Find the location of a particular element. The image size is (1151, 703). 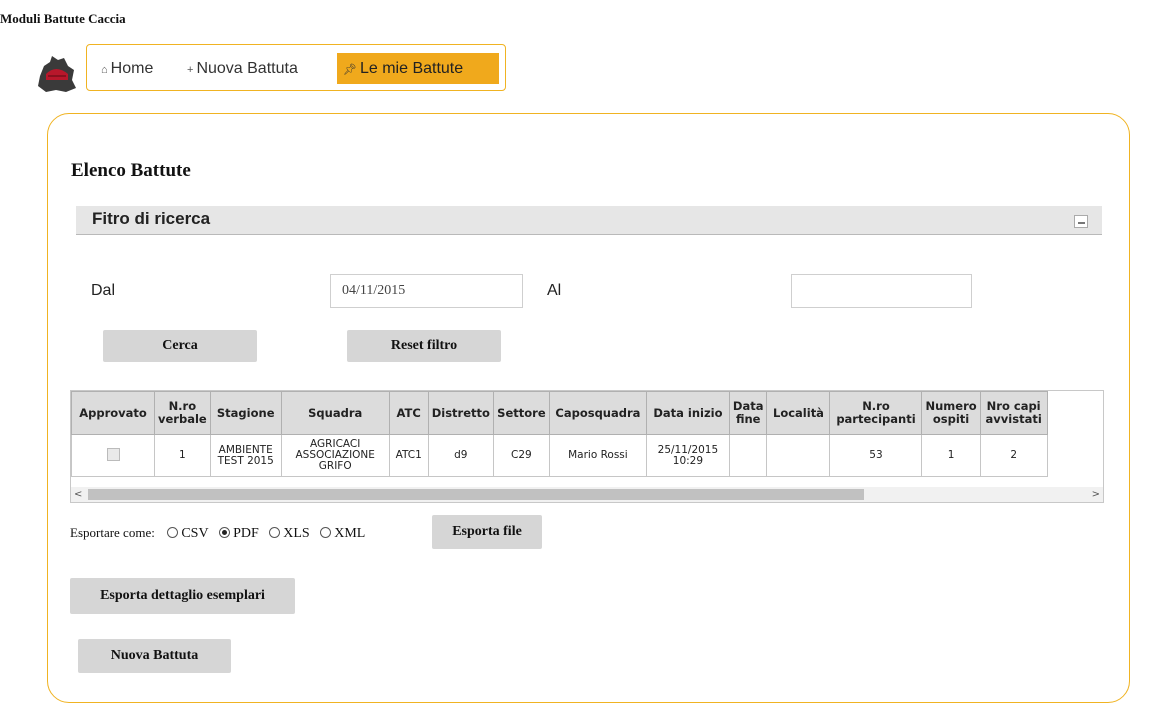

scroll-left-icon: < is located at coordinates (78, 494).